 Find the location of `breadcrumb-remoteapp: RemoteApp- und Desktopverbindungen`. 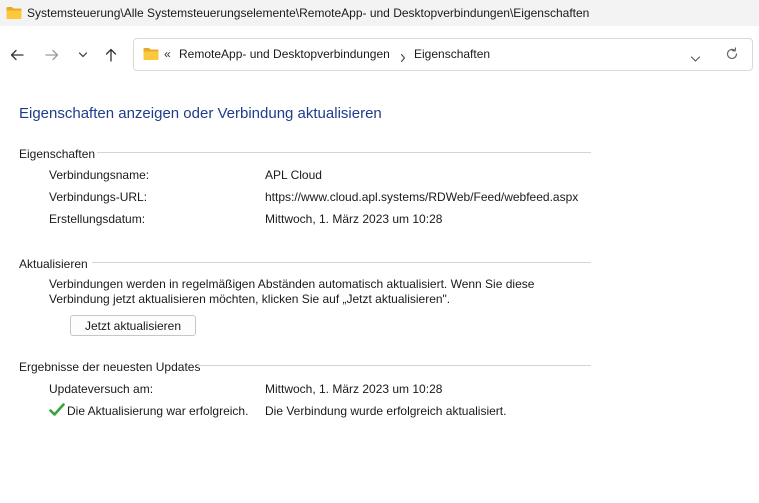

breadcrumb-remoteapp: RemoteApp- und Desktopverbindungen is located at coordinates (284, 54).